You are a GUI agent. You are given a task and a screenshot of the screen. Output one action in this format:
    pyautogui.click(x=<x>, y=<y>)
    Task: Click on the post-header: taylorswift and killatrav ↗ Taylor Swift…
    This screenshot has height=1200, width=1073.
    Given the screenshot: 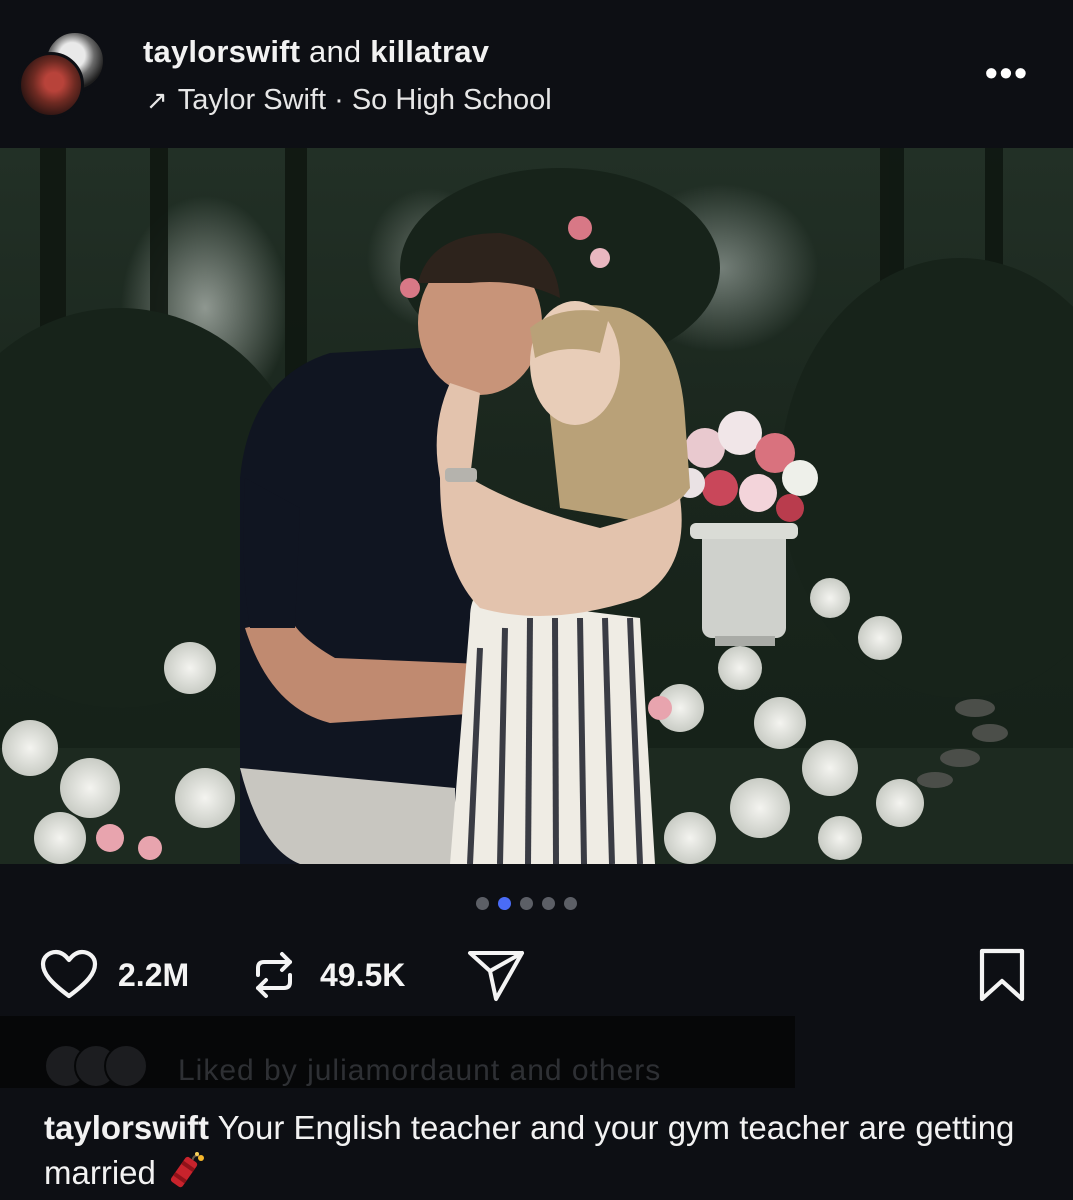 What is the action you would take?
    pyautogui.click(x=536, y=74)
    